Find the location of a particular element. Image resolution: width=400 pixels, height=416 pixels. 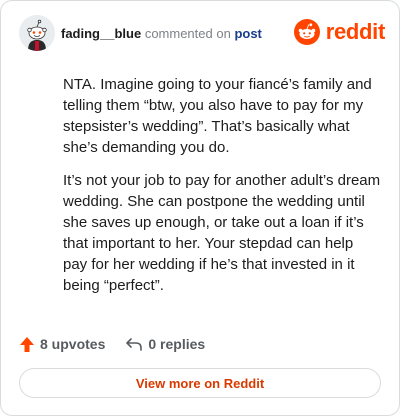

reddit-wordmark: reddit is located at coordinates (355, 31).